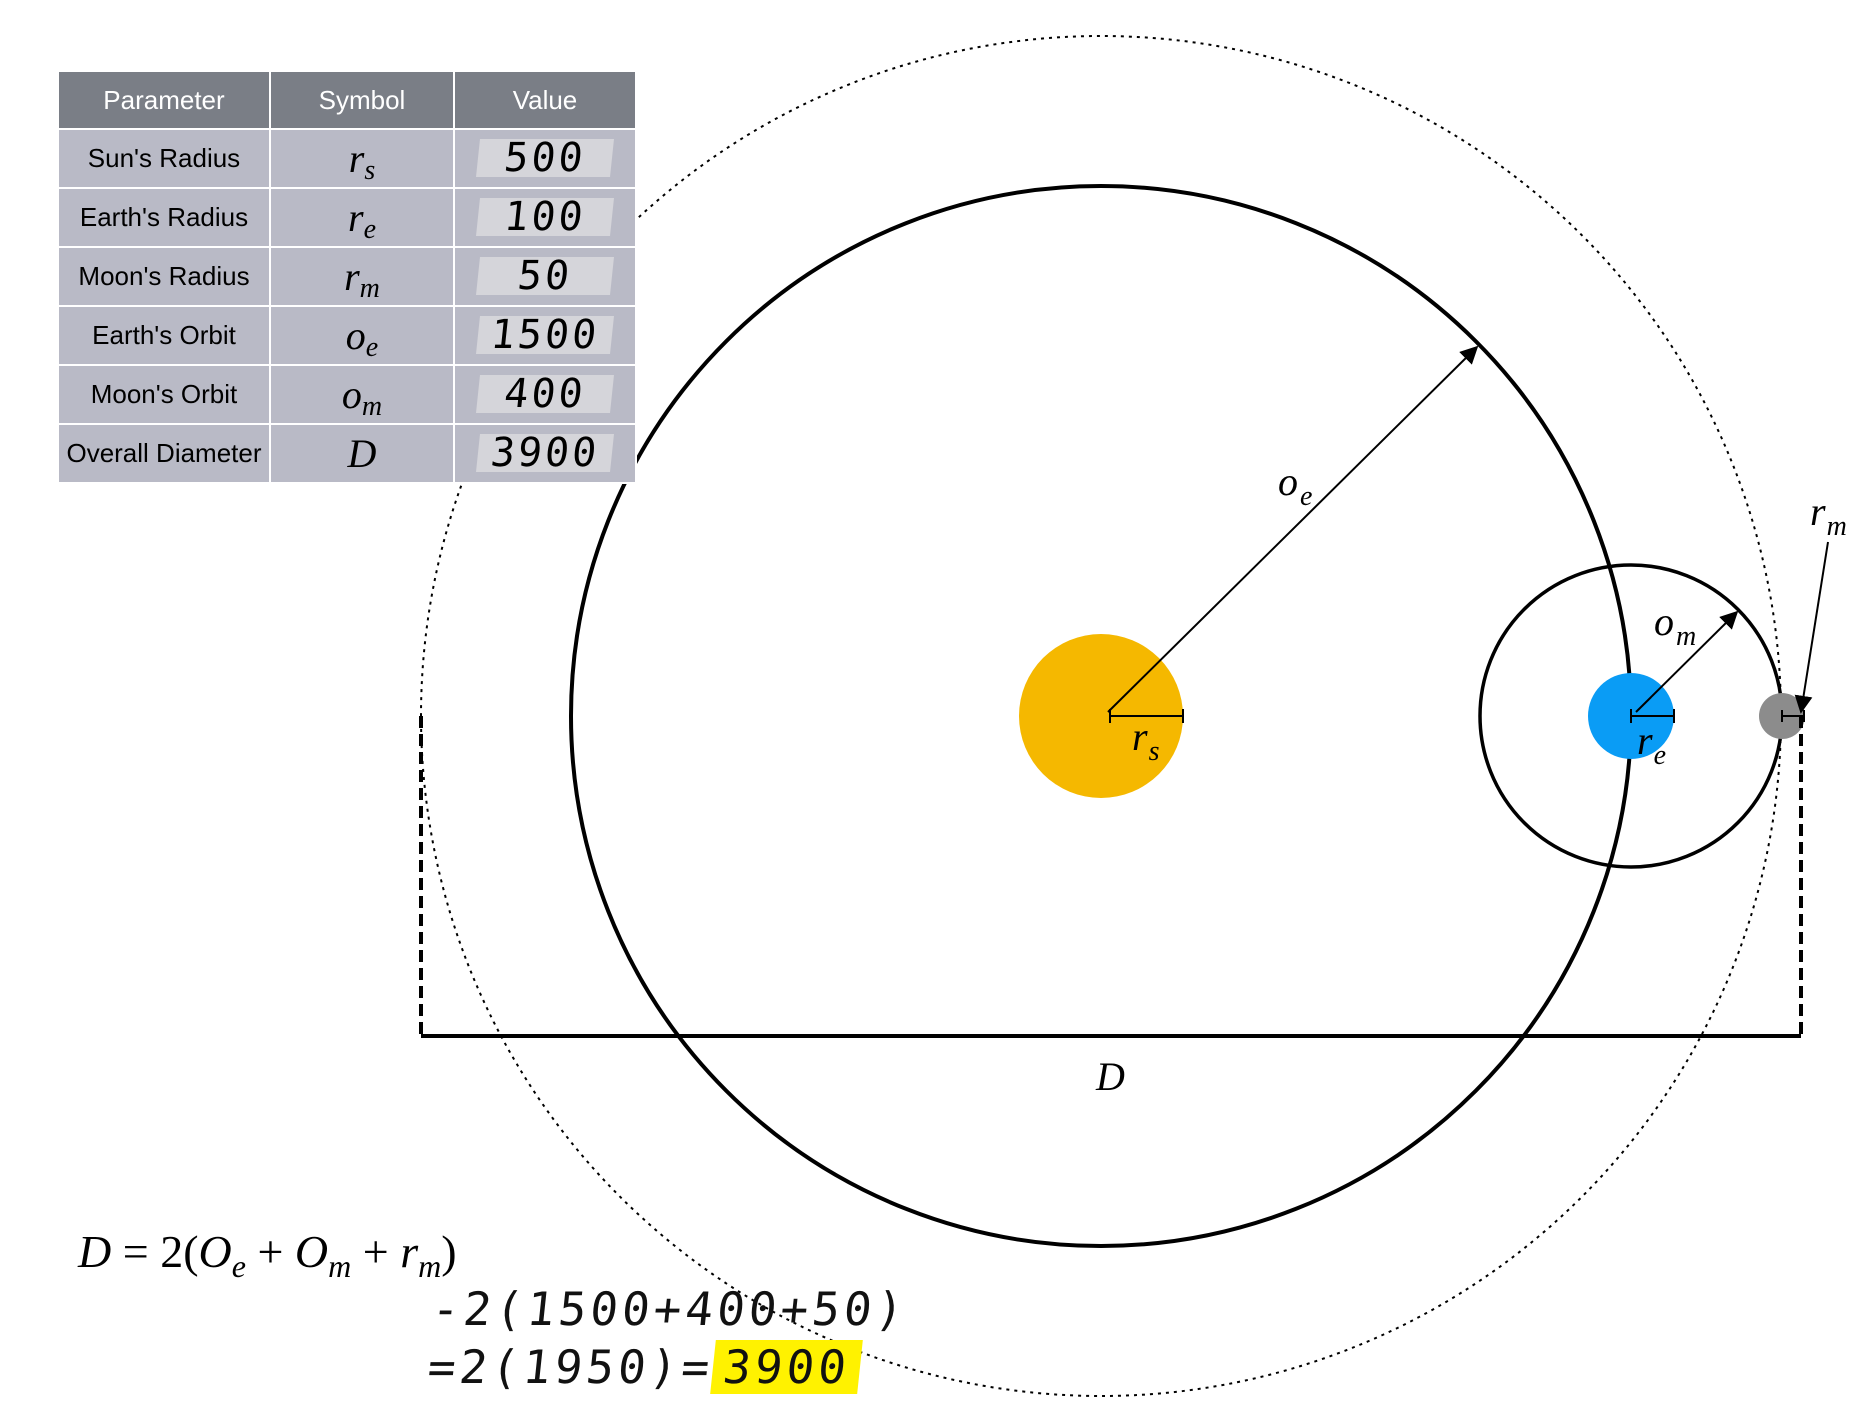 This screenshot has height=1408, width=1872. Describe the element at coordinates (362, 100) in the screenshot. I see `header-symbol: Symbol` at that location.